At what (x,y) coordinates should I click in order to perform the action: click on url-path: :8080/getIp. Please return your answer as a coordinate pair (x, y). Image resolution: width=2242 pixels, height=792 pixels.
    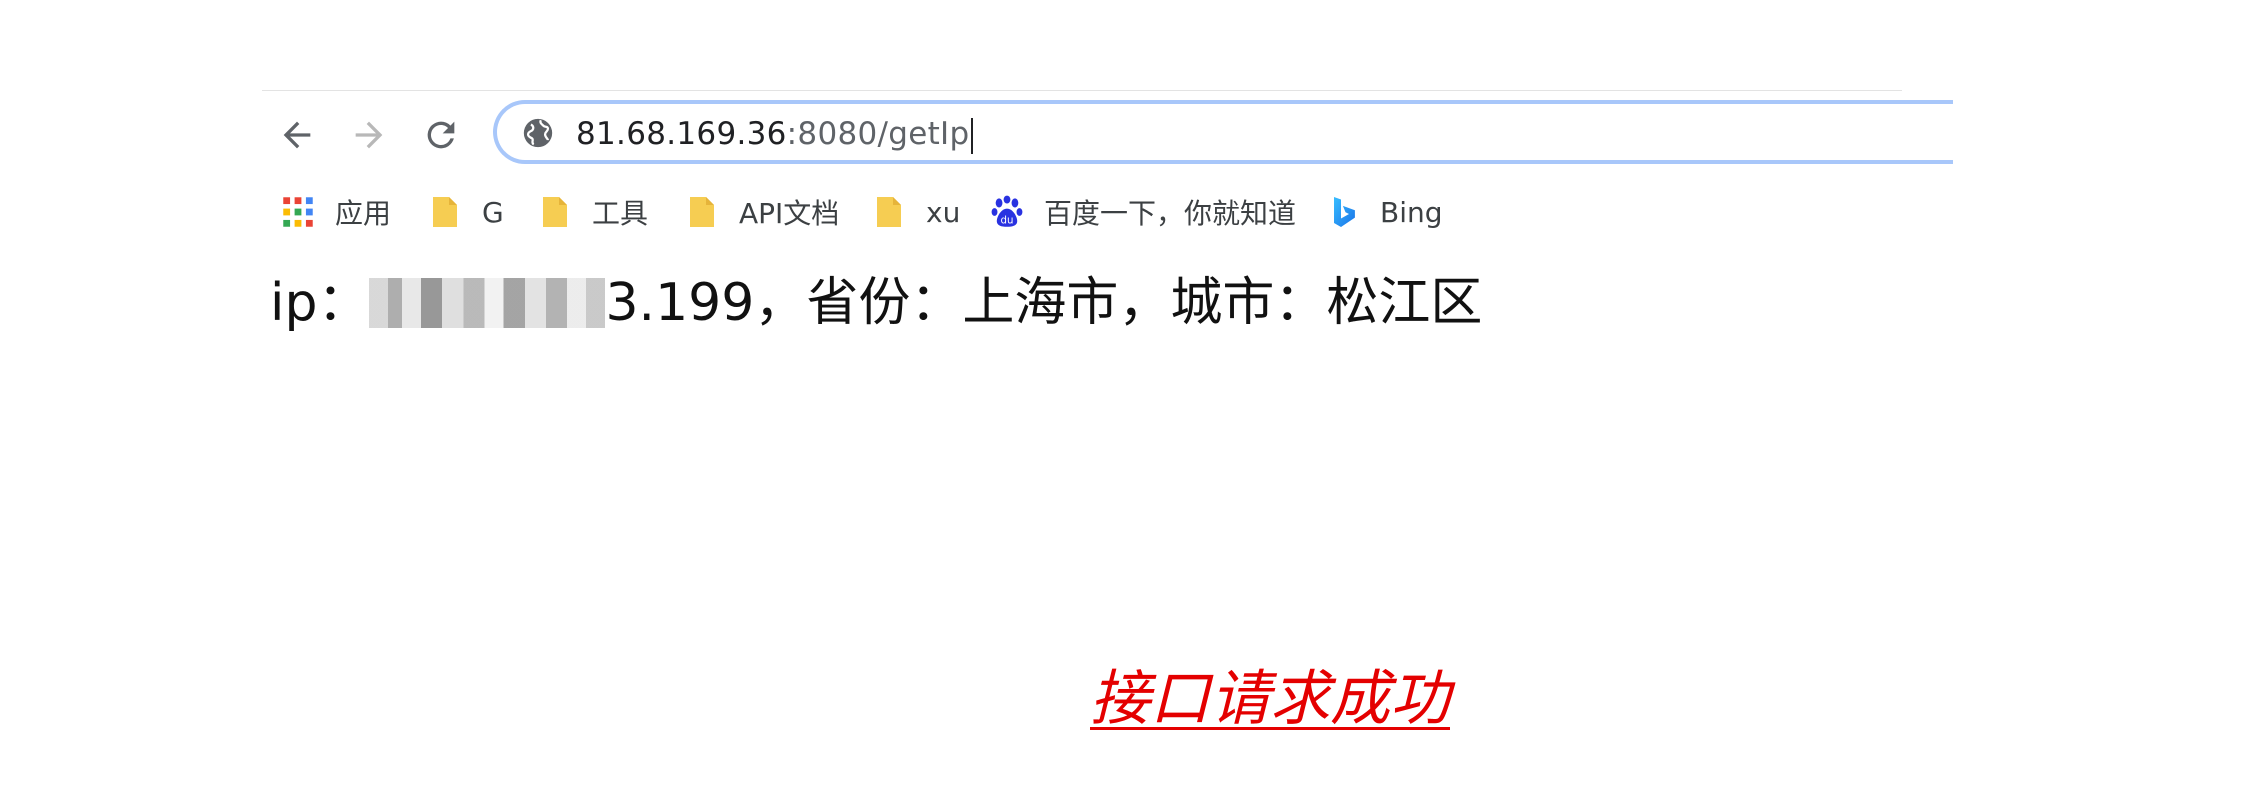
    Looking at the image, I should click on (878, 134).